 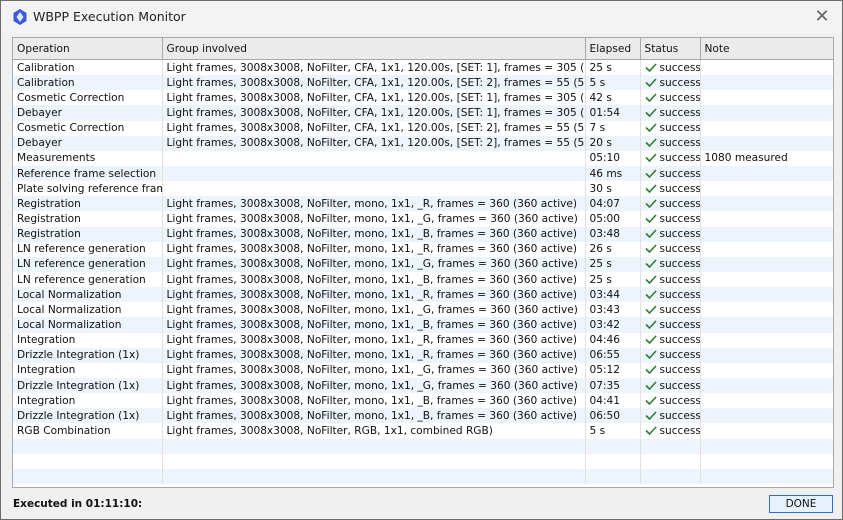 What do you see at coordinates (613, 249) in the screenshot?
I see `elapsed-cell: 26 s` at bounding box center [613, 249].